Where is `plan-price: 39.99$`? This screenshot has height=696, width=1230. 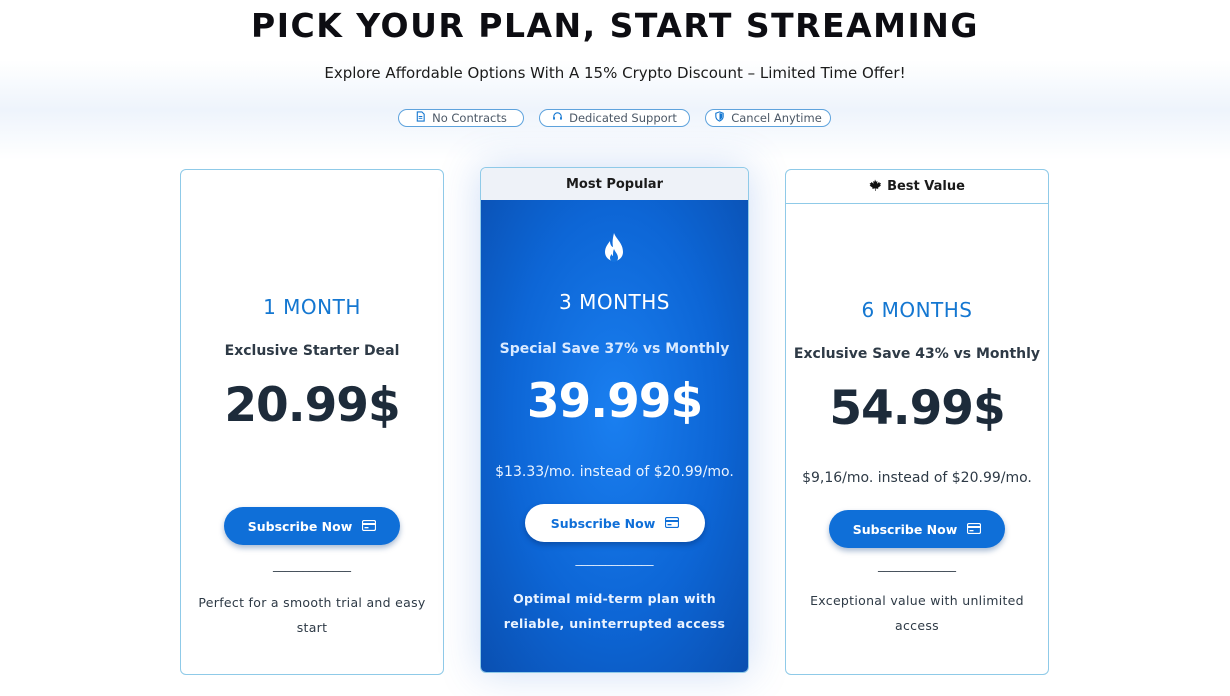 plan-price: 39.99$ is located at coordinates (614, 401).